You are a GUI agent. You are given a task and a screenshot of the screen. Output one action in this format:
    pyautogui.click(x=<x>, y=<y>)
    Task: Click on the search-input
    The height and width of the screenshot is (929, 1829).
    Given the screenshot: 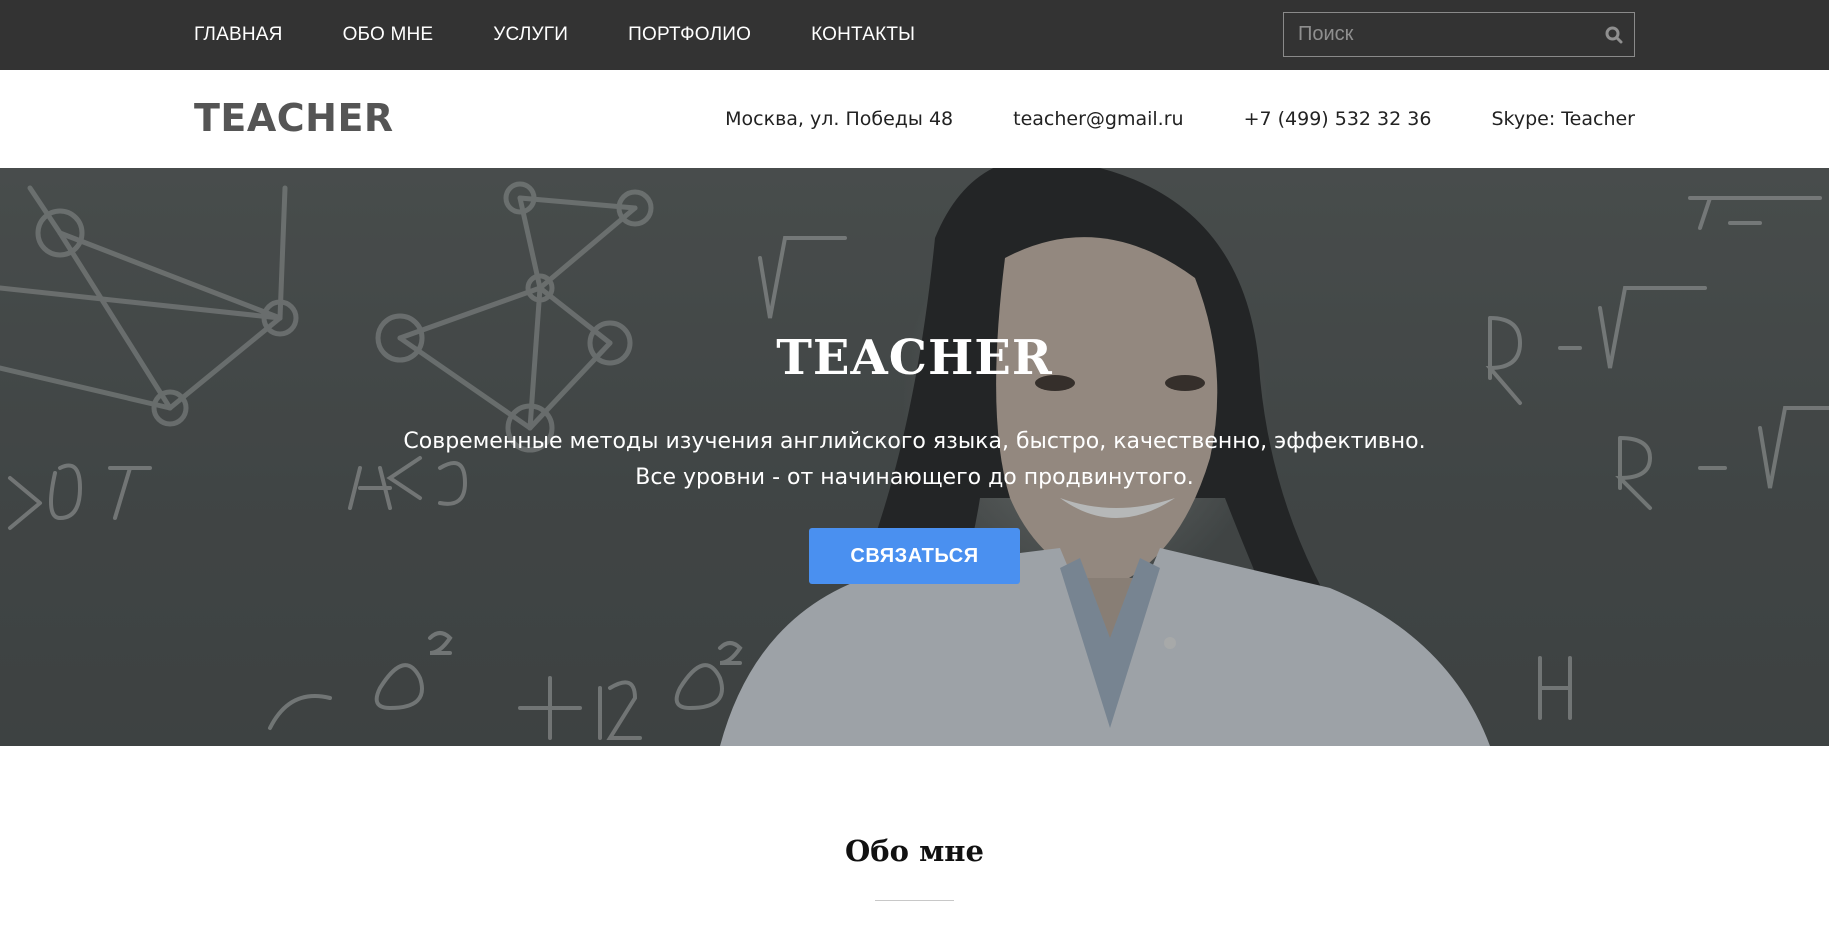 What is the action you would take?
    pyautogui.click(x=1439, y=34)
    